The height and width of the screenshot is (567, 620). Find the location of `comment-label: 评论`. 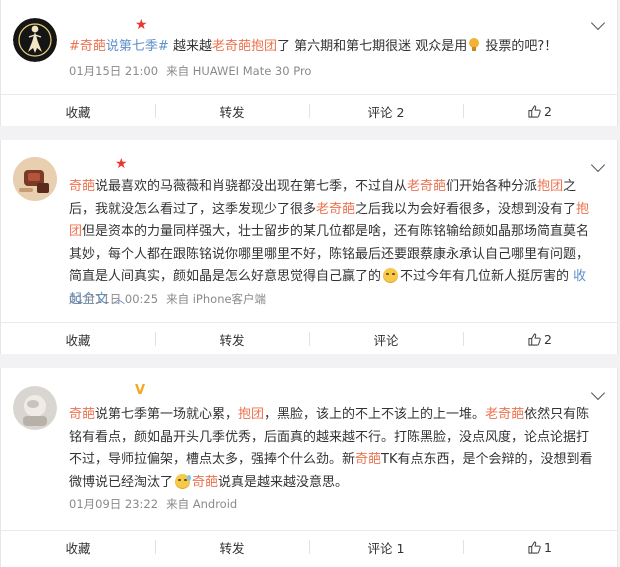

comment-label: 评论 is located at coordinates (386, 340).